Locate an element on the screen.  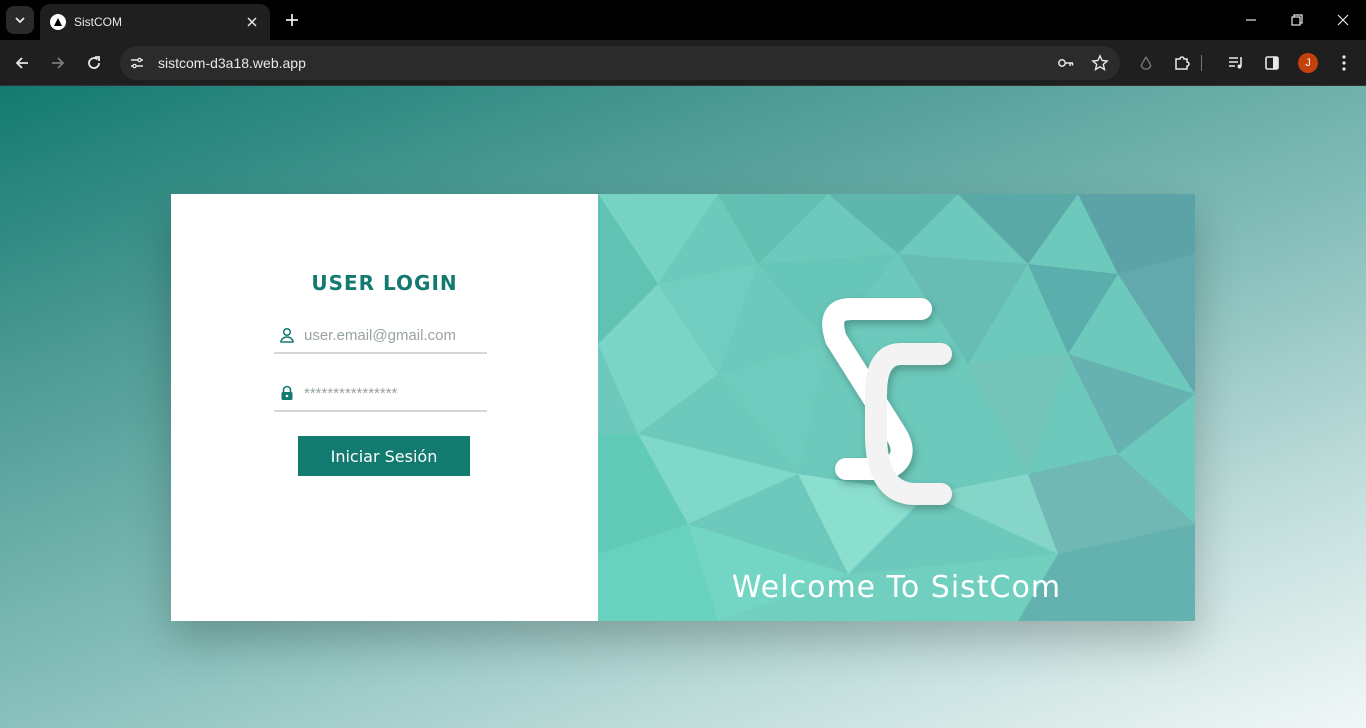
toolbar-divider is located at coordinates (1201, 63).